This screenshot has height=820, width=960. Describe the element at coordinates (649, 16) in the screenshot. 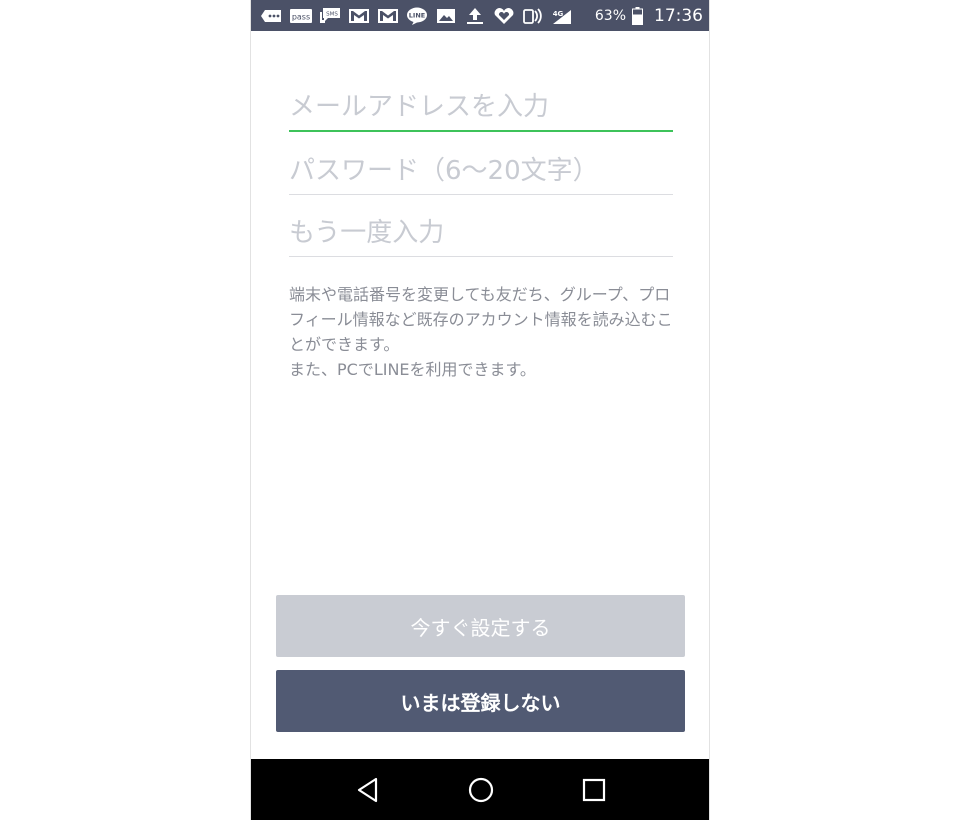

I see `status-right: 63% 17:36` at that location.